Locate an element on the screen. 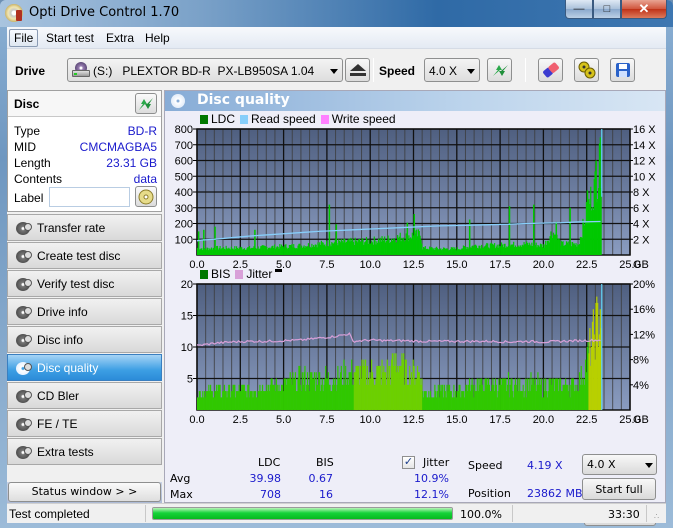 The image size is (673, 528). menu-start-test: Start test is located at coordinates (70, 38).